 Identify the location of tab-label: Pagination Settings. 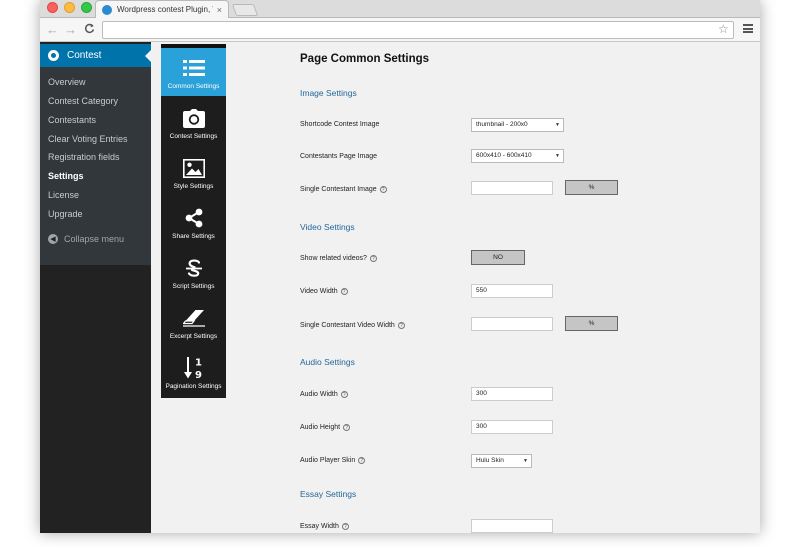
(193, 386).